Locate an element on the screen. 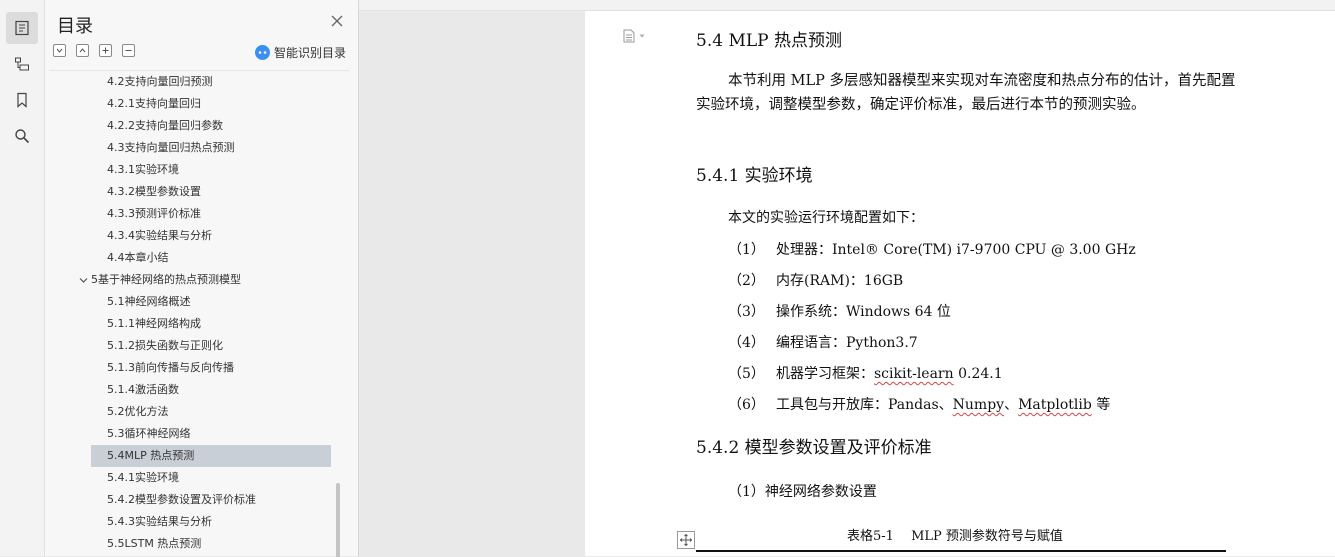 Image resolution: width=1335 pixels, height=557 pixels. env-item: （2） 内存(RAM)：16GB is located at coordinates (816, 281).